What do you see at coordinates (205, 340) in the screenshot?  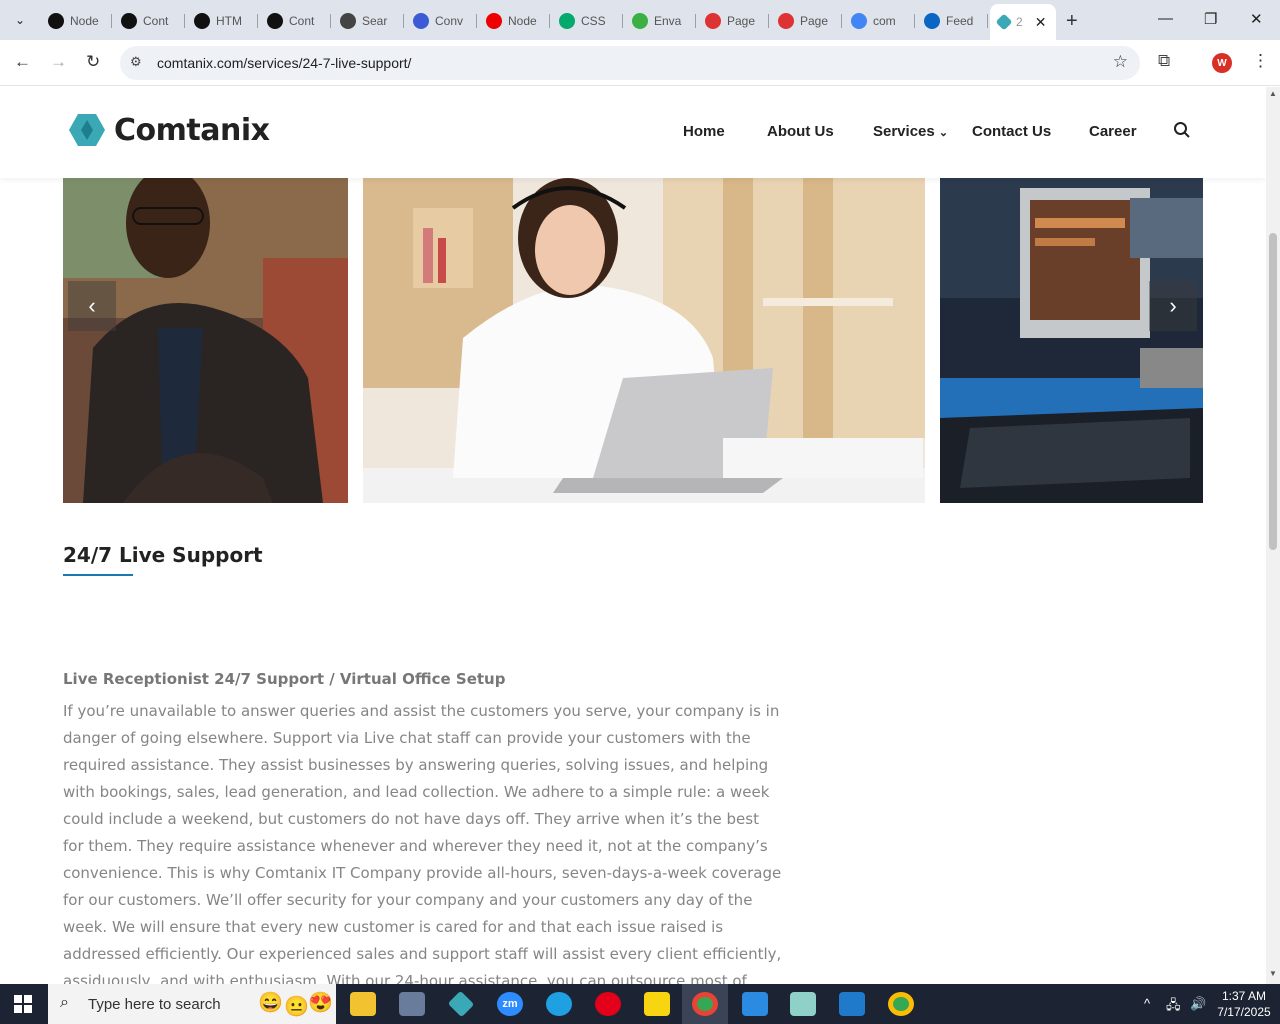 I see `carousel-slide-agent-man` at bounding box center [205, 340].